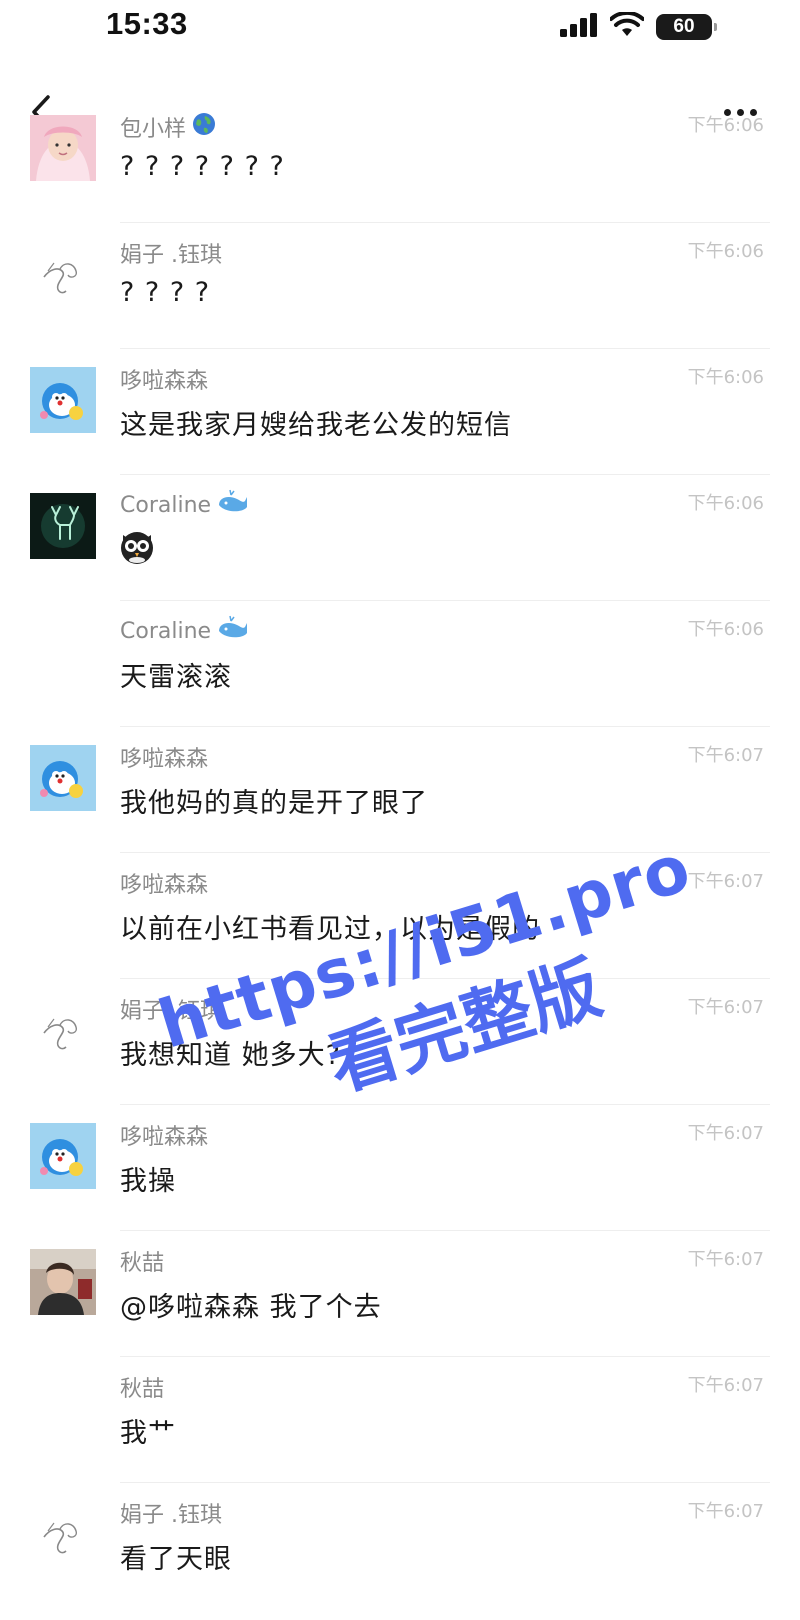 This screenshot has width=800, height=1620. I want to click on message-text: 我操, so click(148, 1181).